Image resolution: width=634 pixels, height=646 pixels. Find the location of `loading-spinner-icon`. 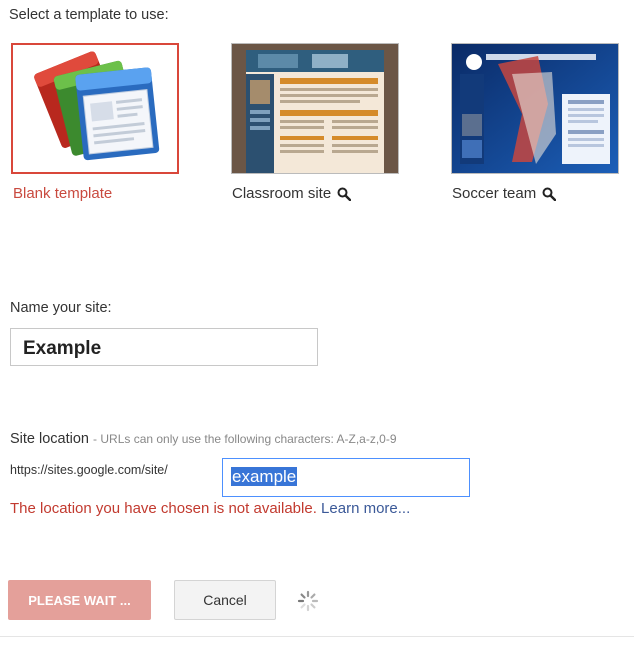

loading-spinner-icon is located at coordinates (308, 601).